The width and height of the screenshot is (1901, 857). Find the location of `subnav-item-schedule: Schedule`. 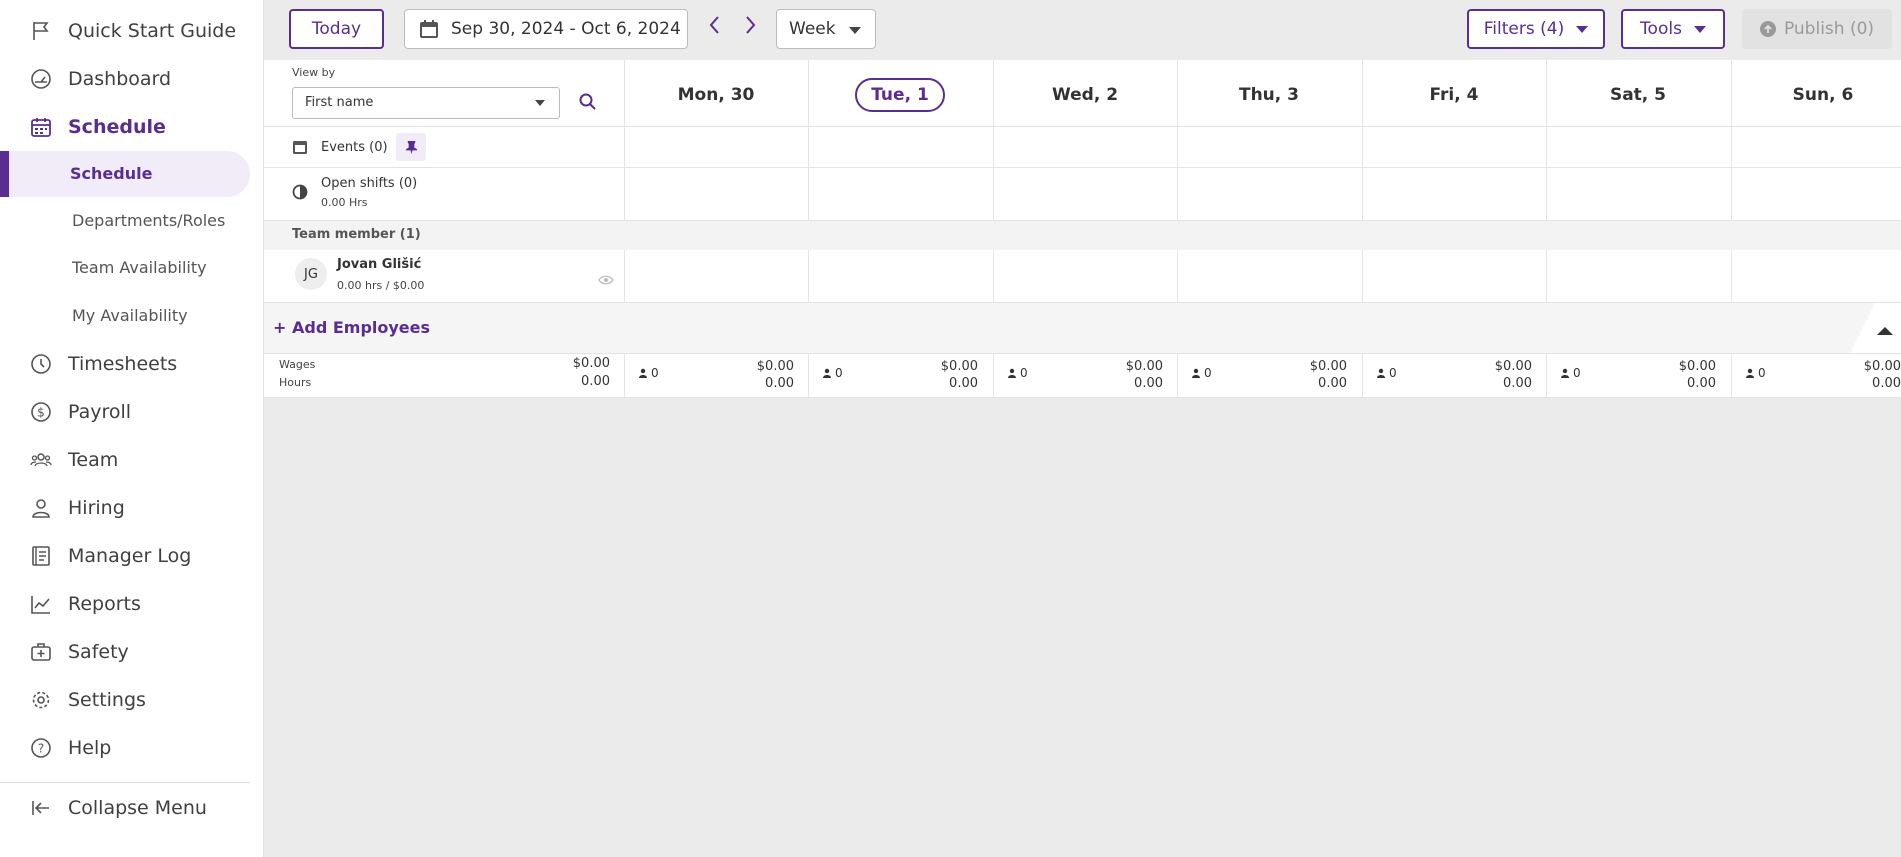

subnav-item-schedule: Schedule is located at coordinates (125, 174).